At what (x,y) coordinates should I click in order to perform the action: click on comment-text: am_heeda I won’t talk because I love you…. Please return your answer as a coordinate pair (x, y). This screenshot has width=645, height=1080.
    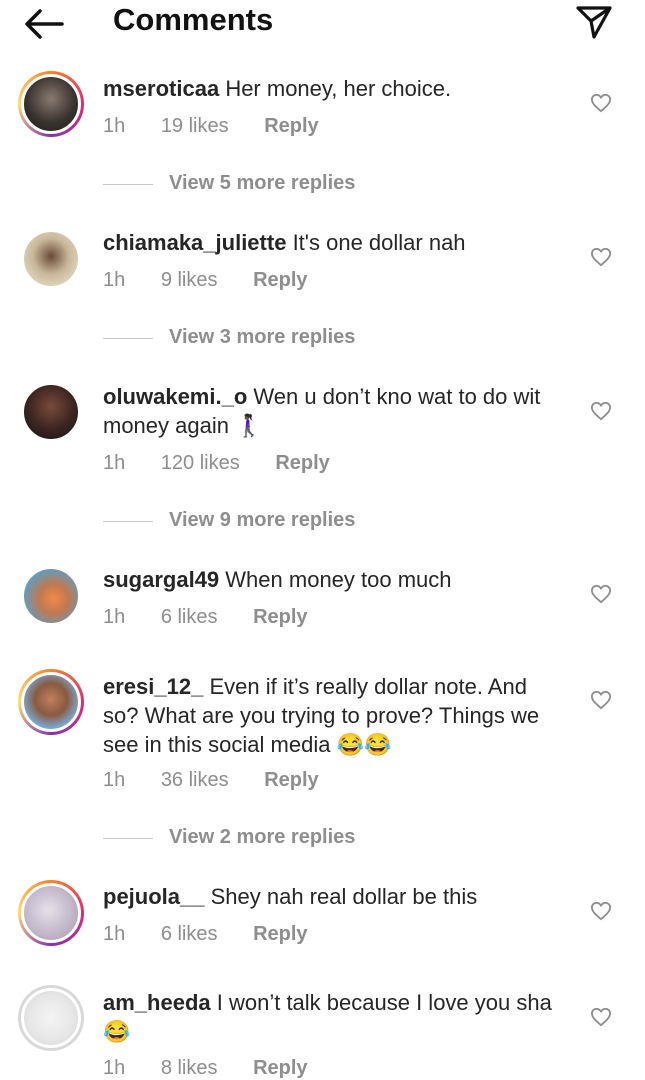
    Looking at the image, I should click on (333, 1017).